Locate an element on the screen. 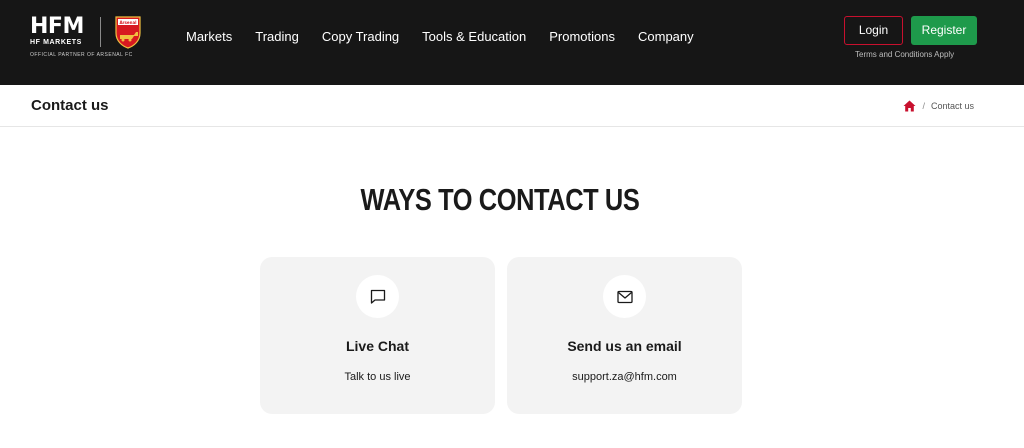  breadcrumb-current: Contact us is located at coordinates (952, 106).